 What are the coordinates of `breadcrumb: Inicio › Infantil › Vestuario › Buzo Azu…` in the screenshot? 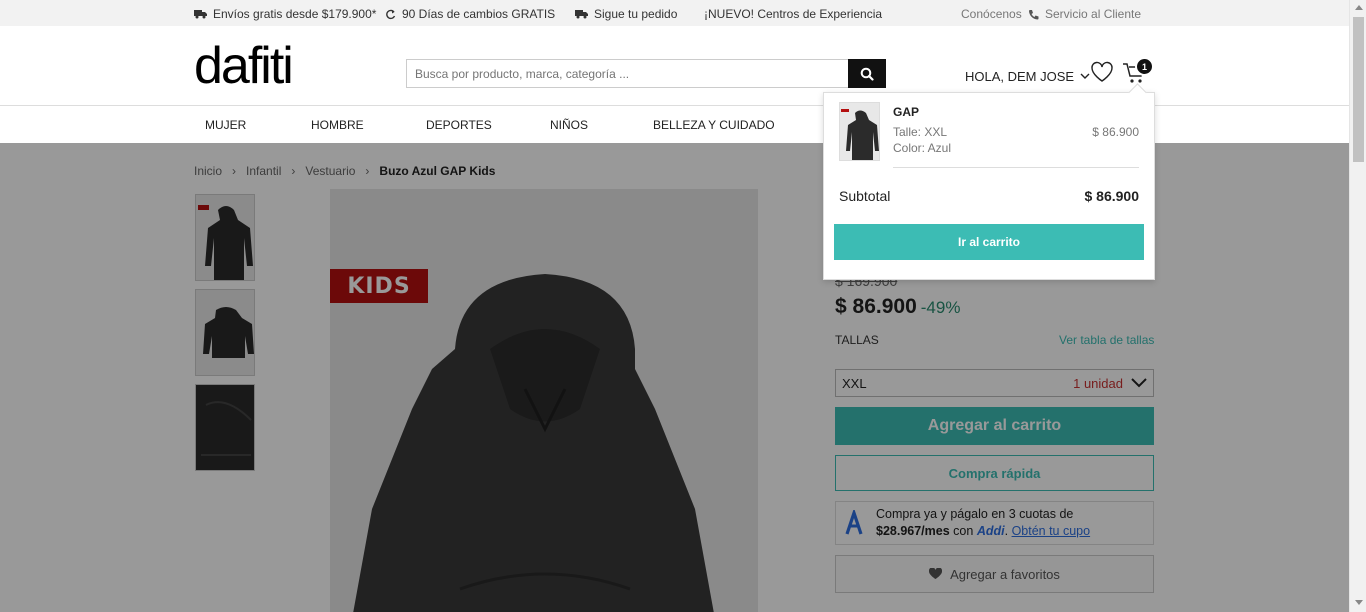 It's located at (344, 171).